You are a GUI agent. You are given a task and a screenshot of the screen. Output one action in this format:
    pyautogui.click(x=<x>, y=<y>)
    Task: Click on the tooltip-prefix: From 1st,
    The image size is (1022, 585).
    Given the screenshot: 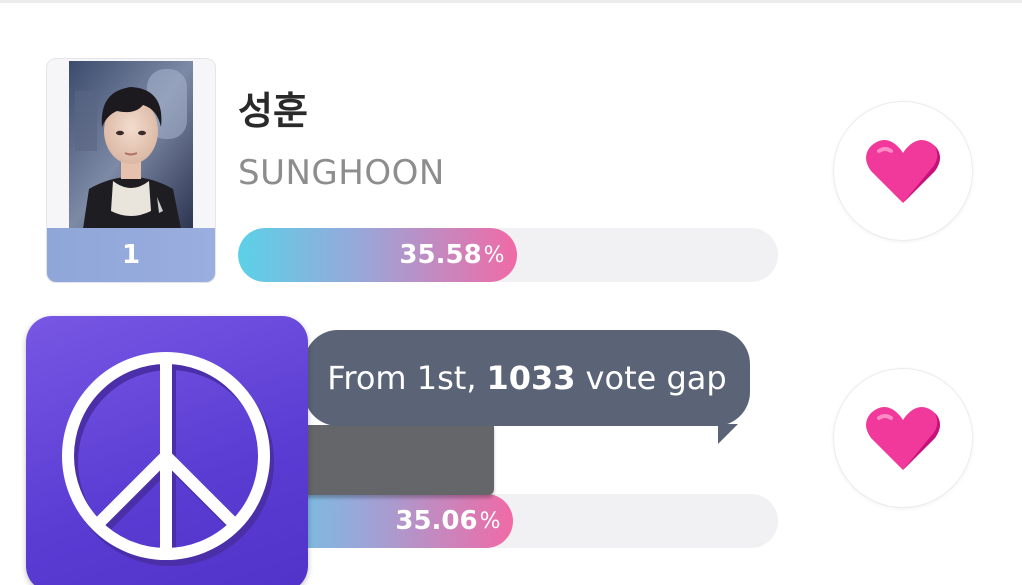 What is the action you would take?
    pyautogui.click(x=402, y=378)
    